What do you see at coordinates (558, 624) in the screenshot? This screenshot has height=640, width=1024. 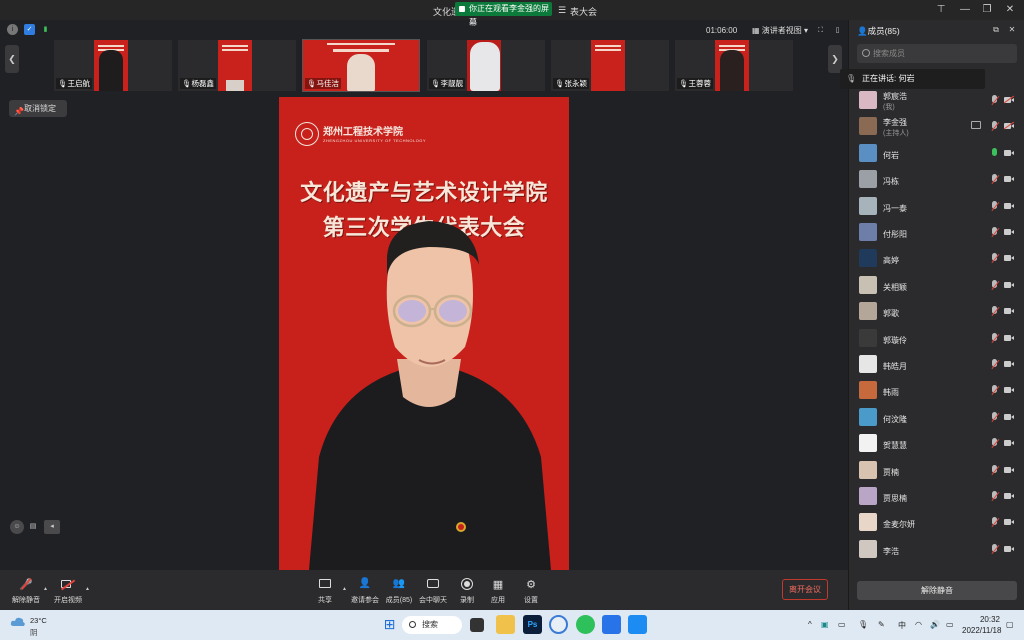 I see `browser-icon` at bounding box center [558, 624].